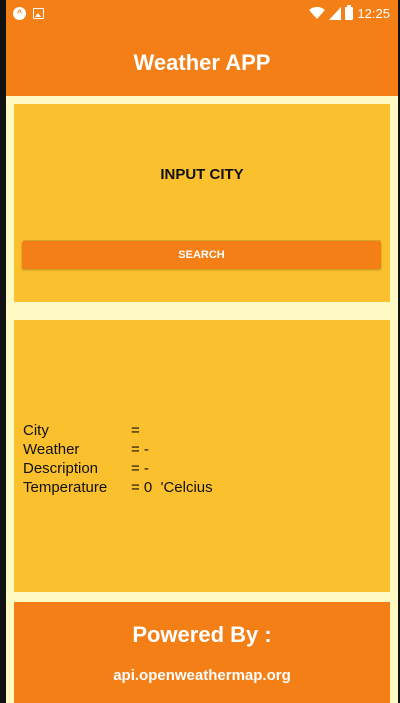 The width and height of the screenshot is (400, 703). Describe the element at coordinates (201, 255) in the screenshot. I see `search-button: SEARCH` at that location.